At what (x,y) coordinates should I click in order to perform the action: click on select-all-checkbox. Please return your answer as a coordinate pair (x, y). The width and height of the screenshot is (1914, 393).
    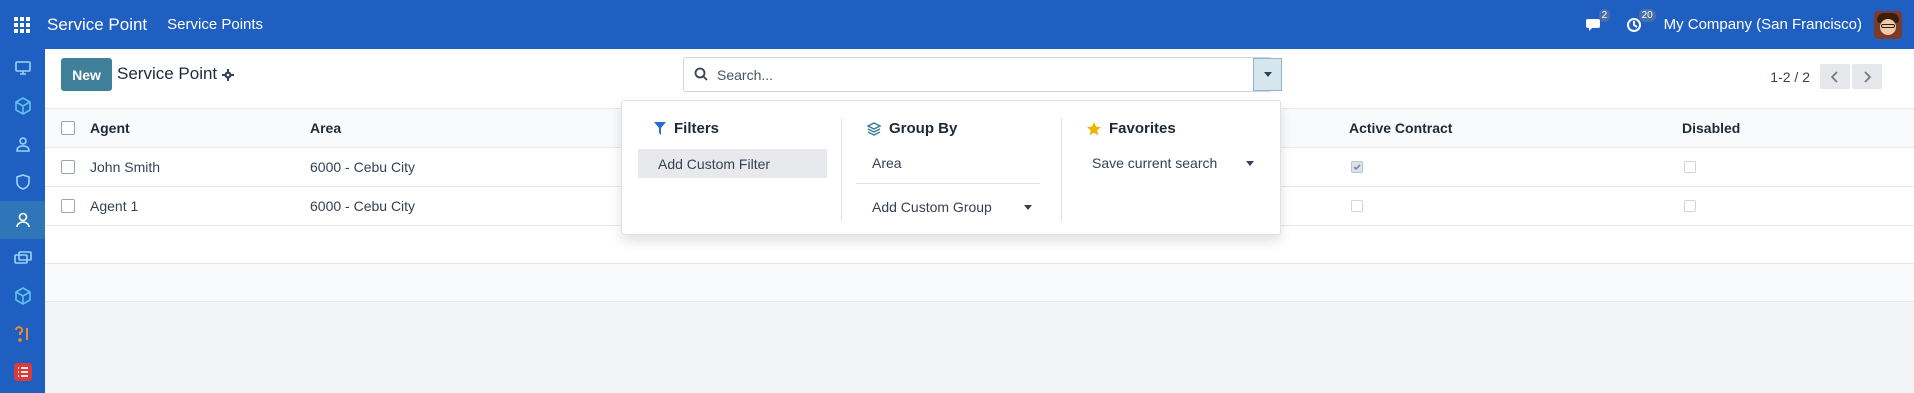
    Looking at the image, I should click on (68, 128).